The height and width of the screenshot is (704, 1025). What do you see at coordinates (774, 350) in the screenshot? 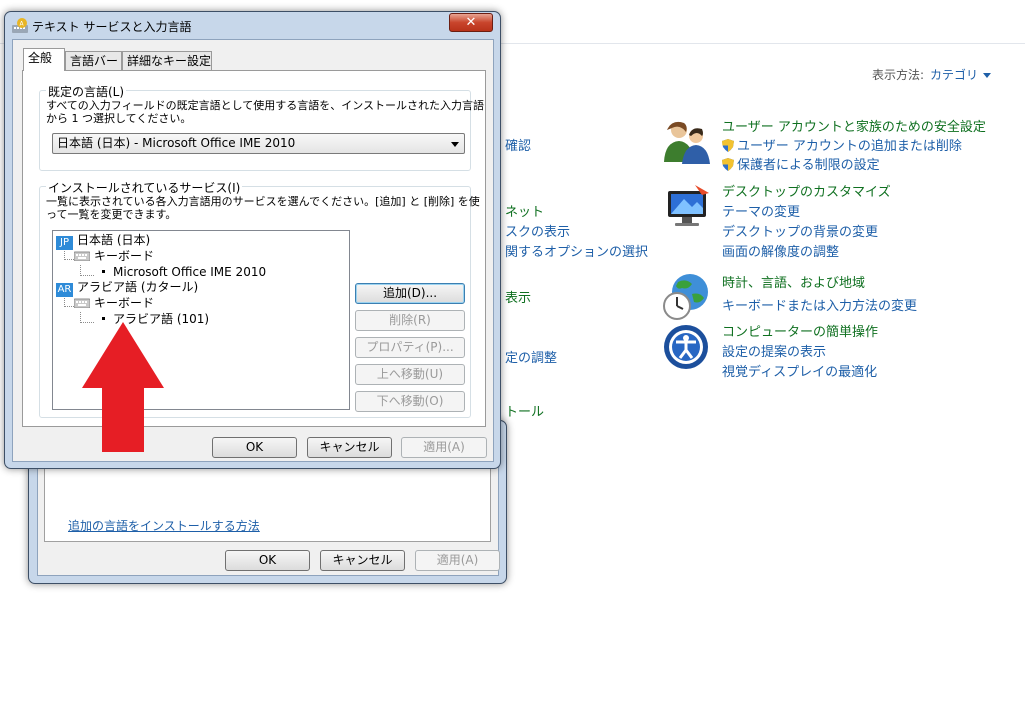
I see `suggested-settings-link: 設定の提案の表示` at bounding box center [774, 350].